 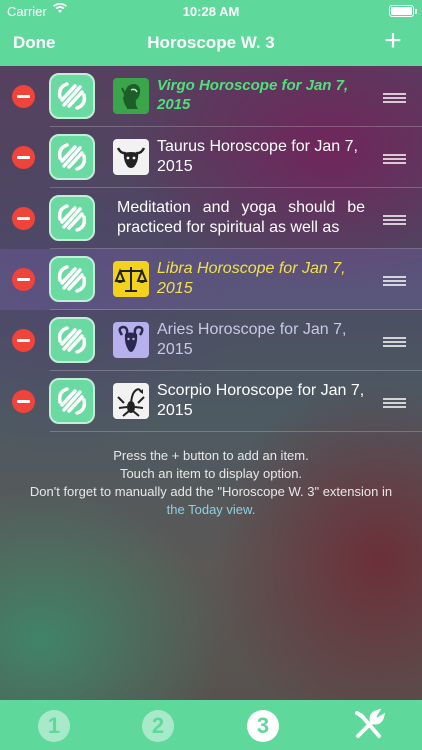 What do you see at coordinates (211, 509) in the screenshot?
I see `instruction-line: the Today view.` at bounding box center [211, 509].